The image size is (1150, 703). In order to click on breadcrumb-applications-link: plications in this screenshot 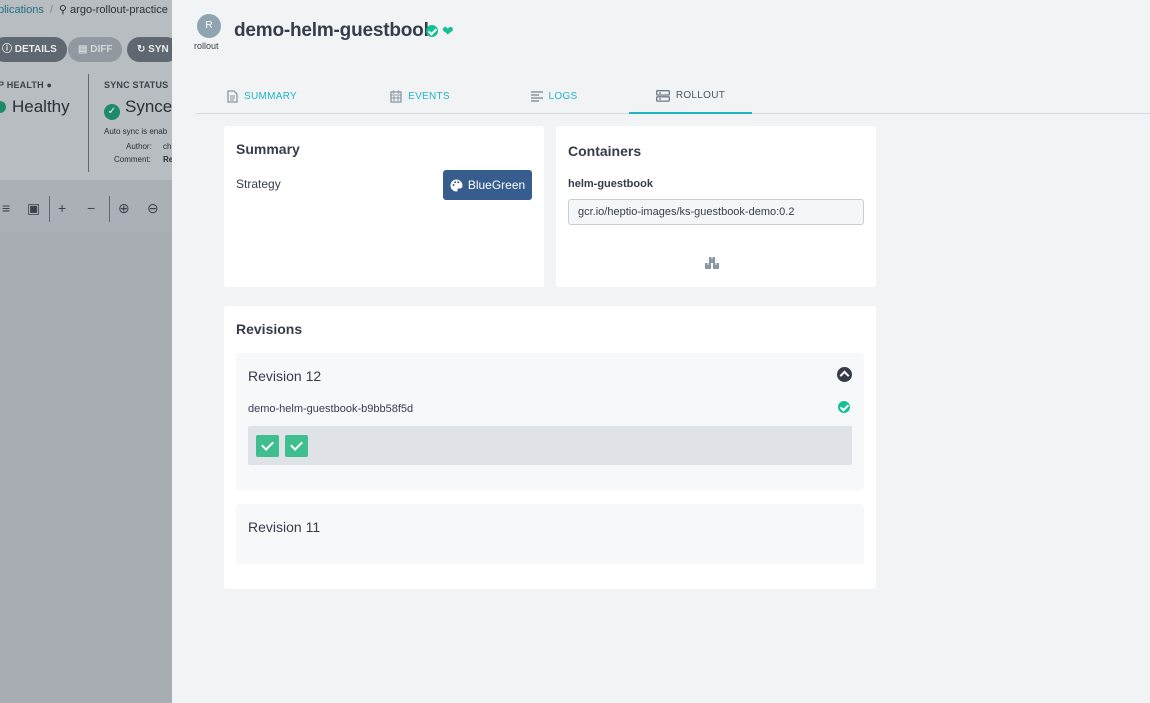, I will do `click(22, 10)`.